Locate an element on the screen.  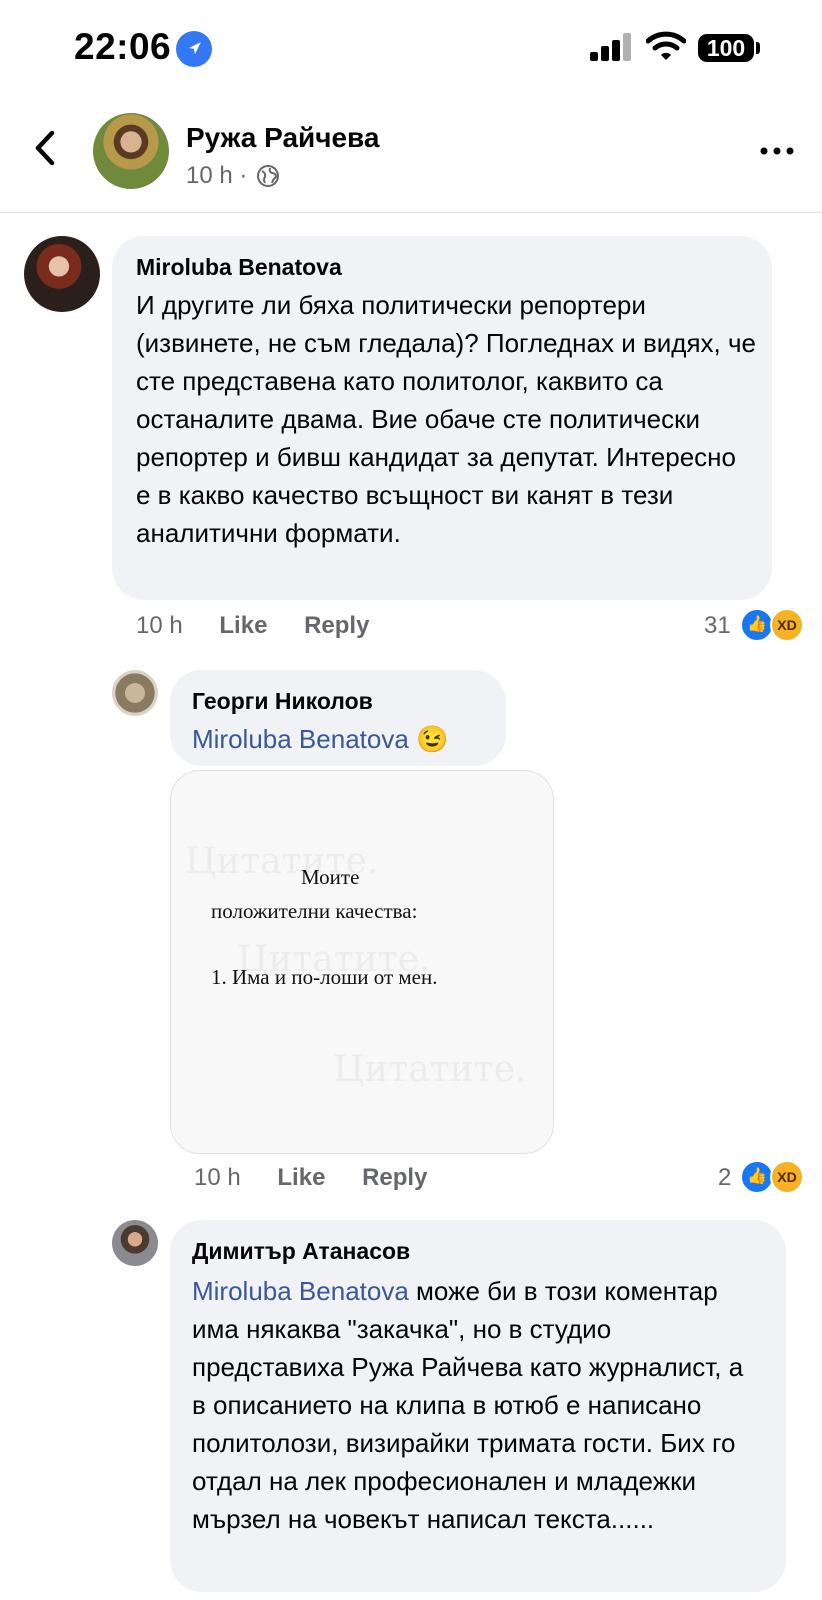
header-divider is located at coordinates (411, 212).